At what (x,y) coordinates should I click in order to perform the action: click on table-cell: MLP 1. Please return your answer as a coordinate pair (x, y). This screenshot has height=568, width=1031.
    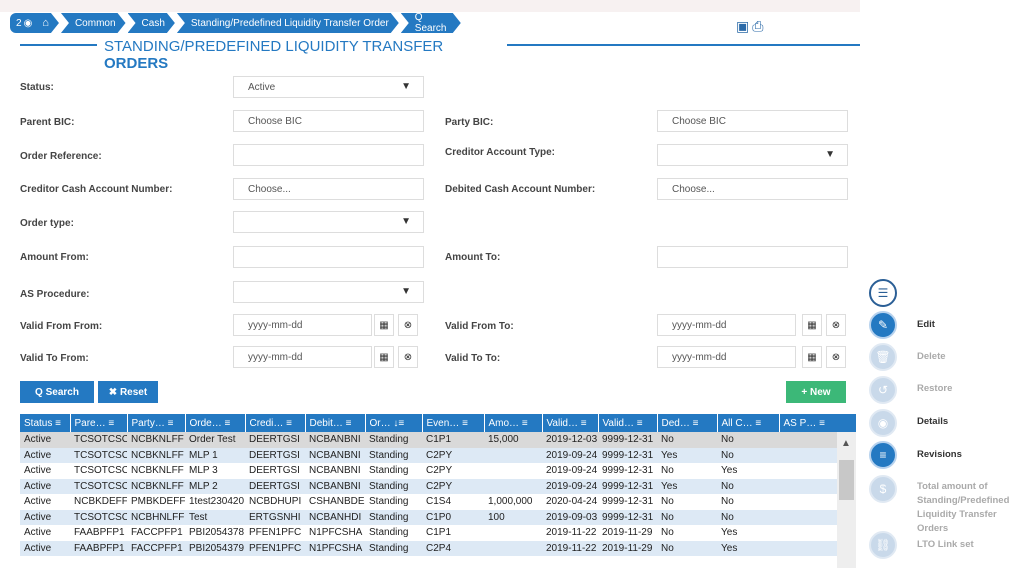
    Looking at the image, I should click on (215, 455).